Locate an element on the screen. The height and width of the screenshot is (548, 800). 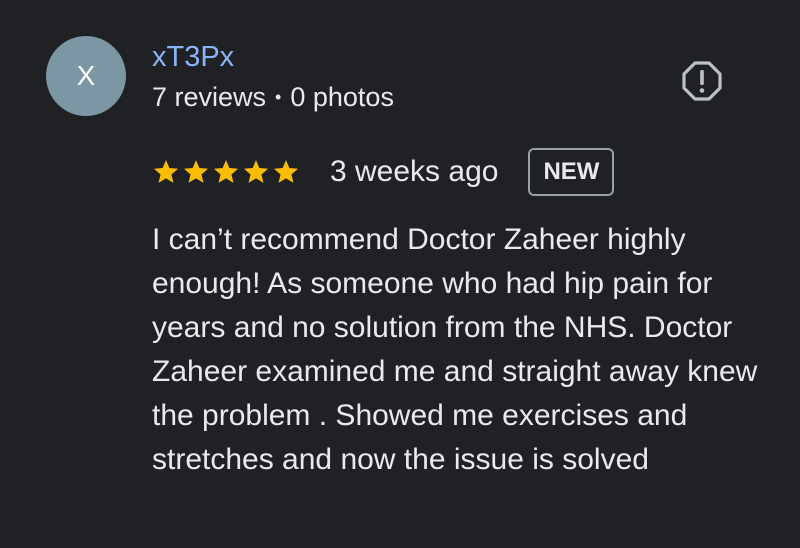
rating-row: 3 weeks ago NEW is located at coordinates (383, 172).